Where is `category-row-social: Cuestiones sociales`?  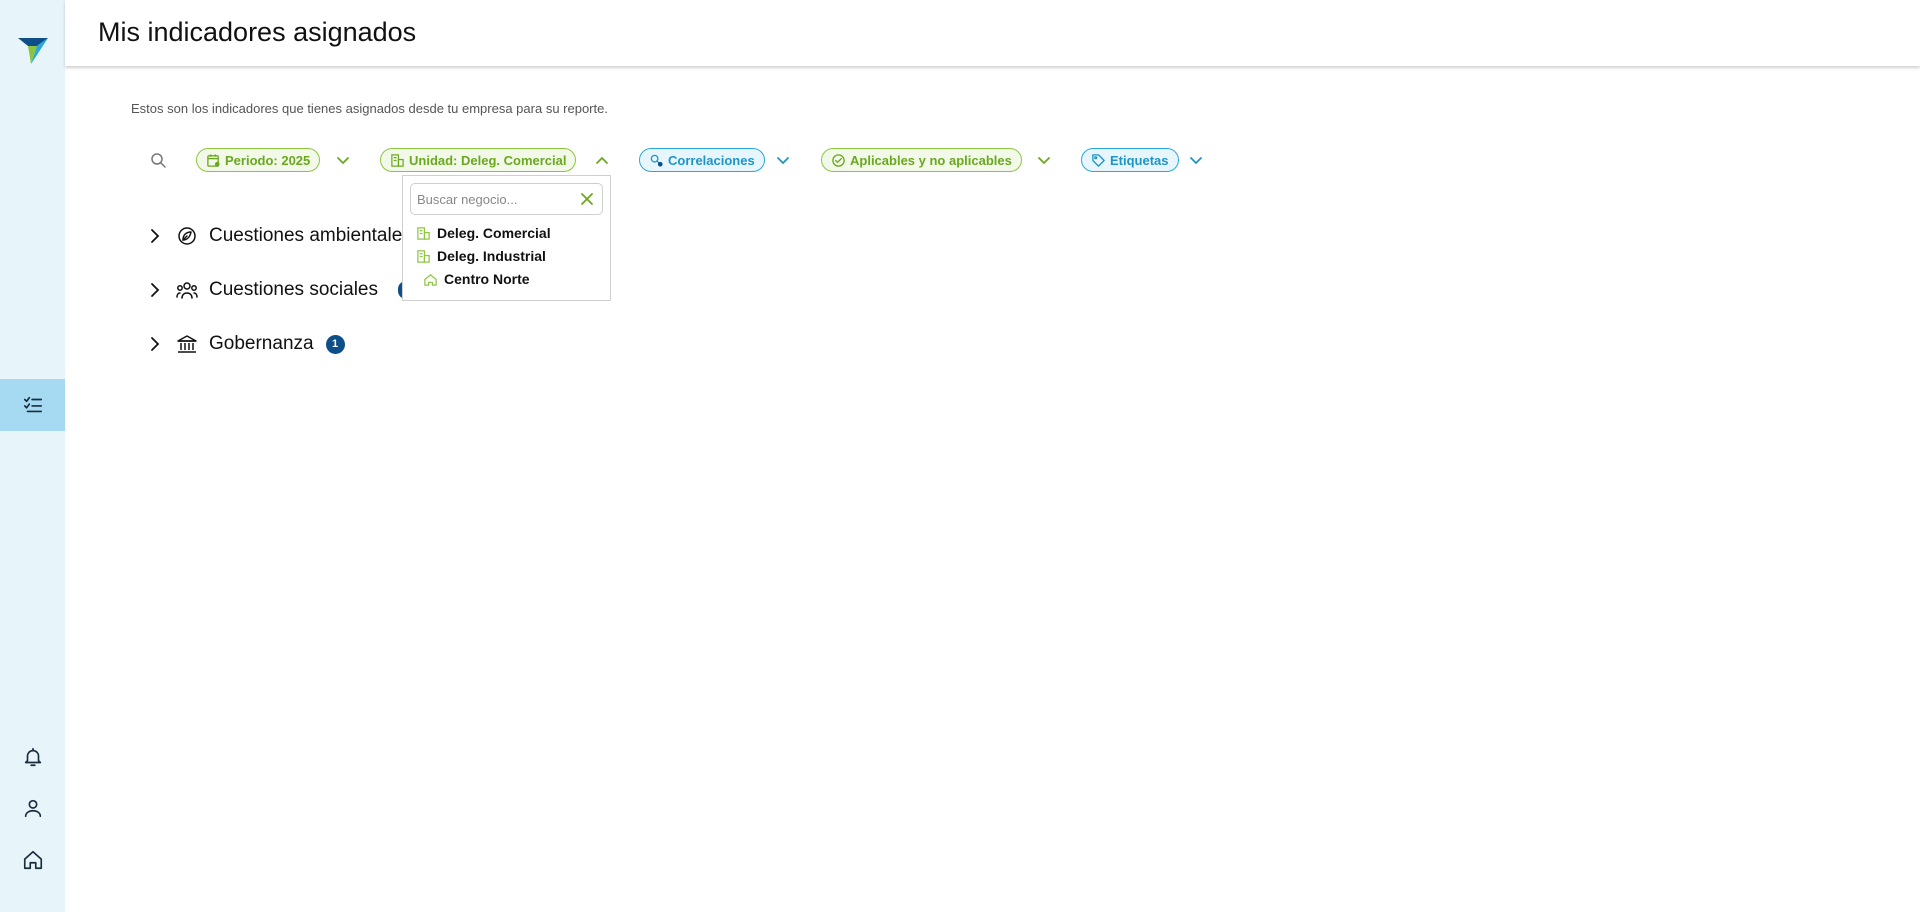
category-row-social: Cuestiones sociales is located at coordinates (261, 290).